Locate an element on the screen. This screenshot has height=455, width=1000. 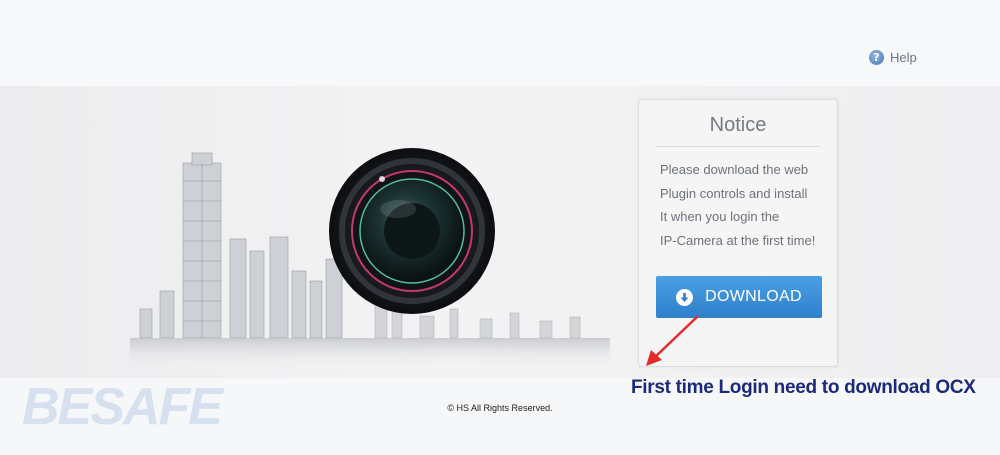
notice-divider is located at coordinates (738, 146).